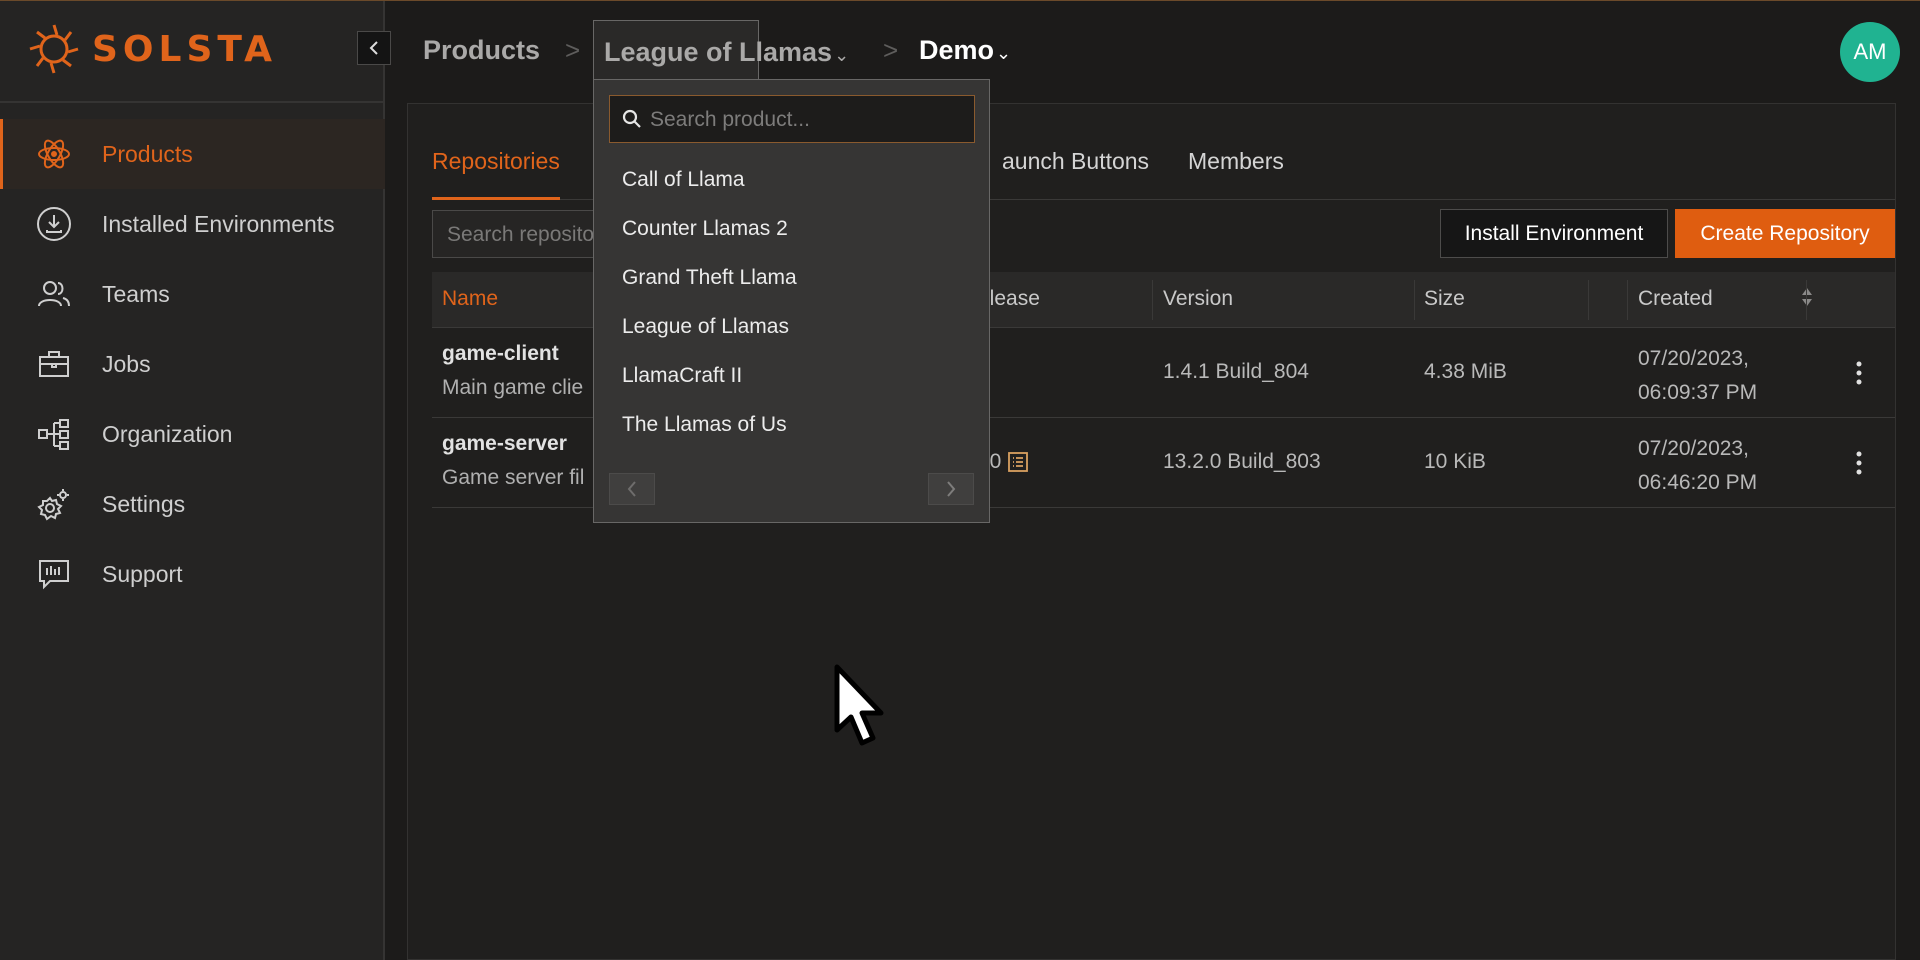 Image resolution: width=1920 pixels, height=960 pixels. What do you see at coordinates (1018, 462) in the screenshot?
I see `release-notes-icon` at bounding box center [1018, 462].